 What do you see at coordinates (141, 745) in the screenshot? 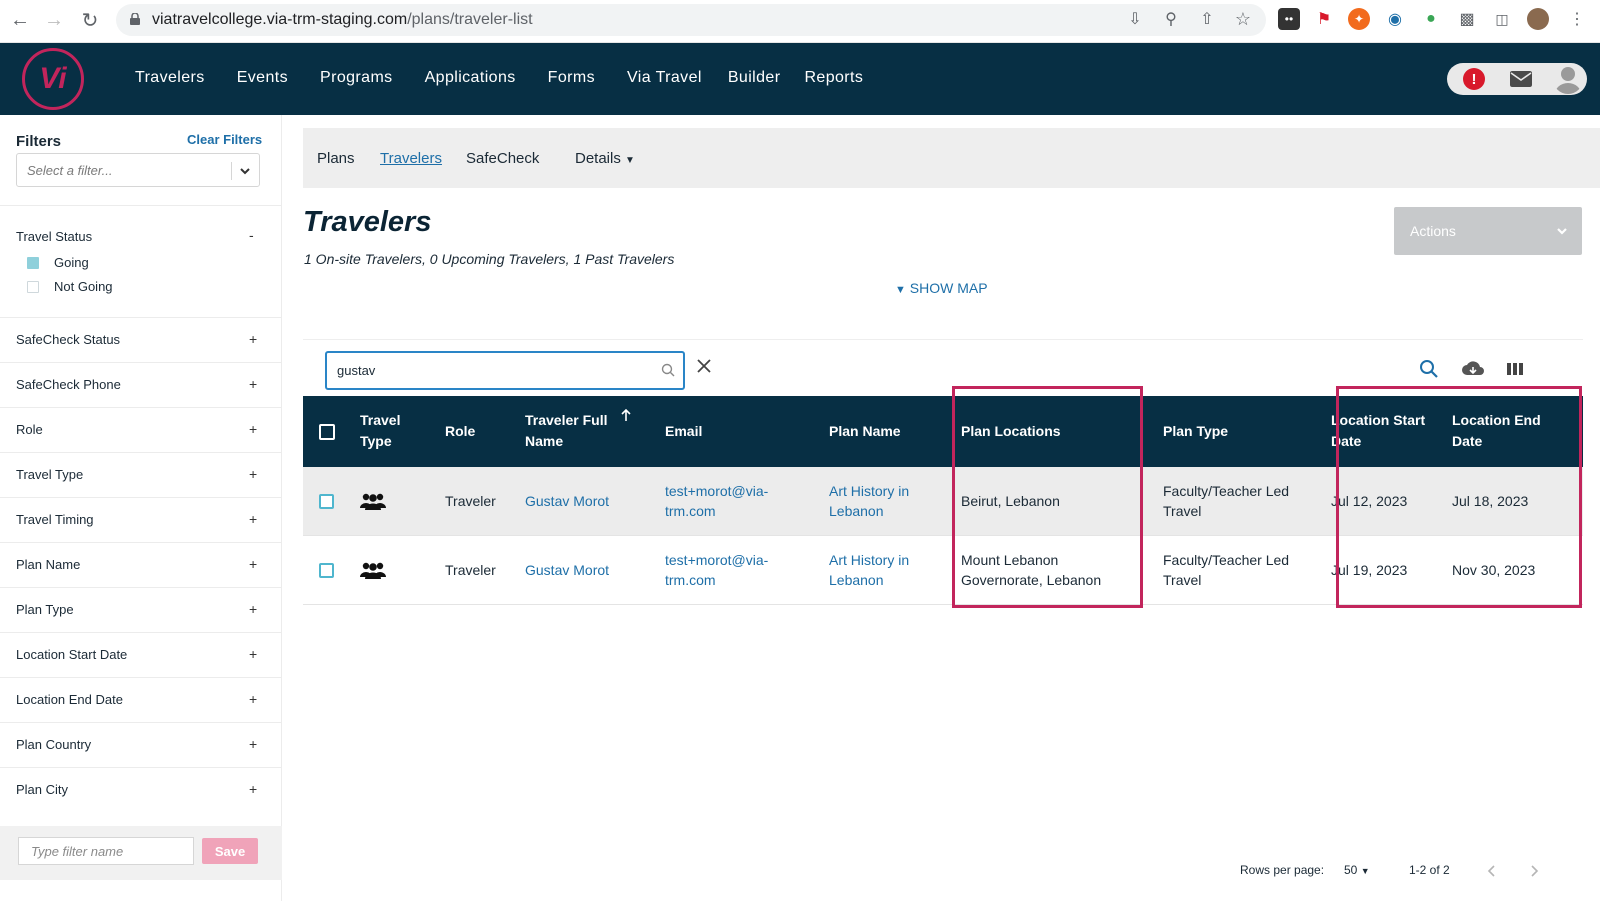
I see `facet-plan-country: Plan Country +` at bounding box center [141, 745].